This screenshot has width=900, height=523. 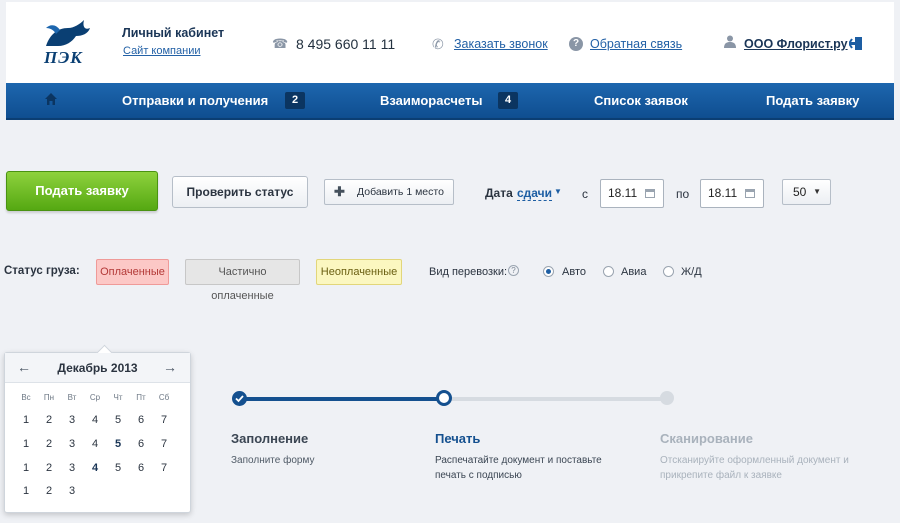 What do you see at coordinates (438, 44) in the screenshot?
I see `callback-phone-icon: ✆` at bounding box center [438, 44].